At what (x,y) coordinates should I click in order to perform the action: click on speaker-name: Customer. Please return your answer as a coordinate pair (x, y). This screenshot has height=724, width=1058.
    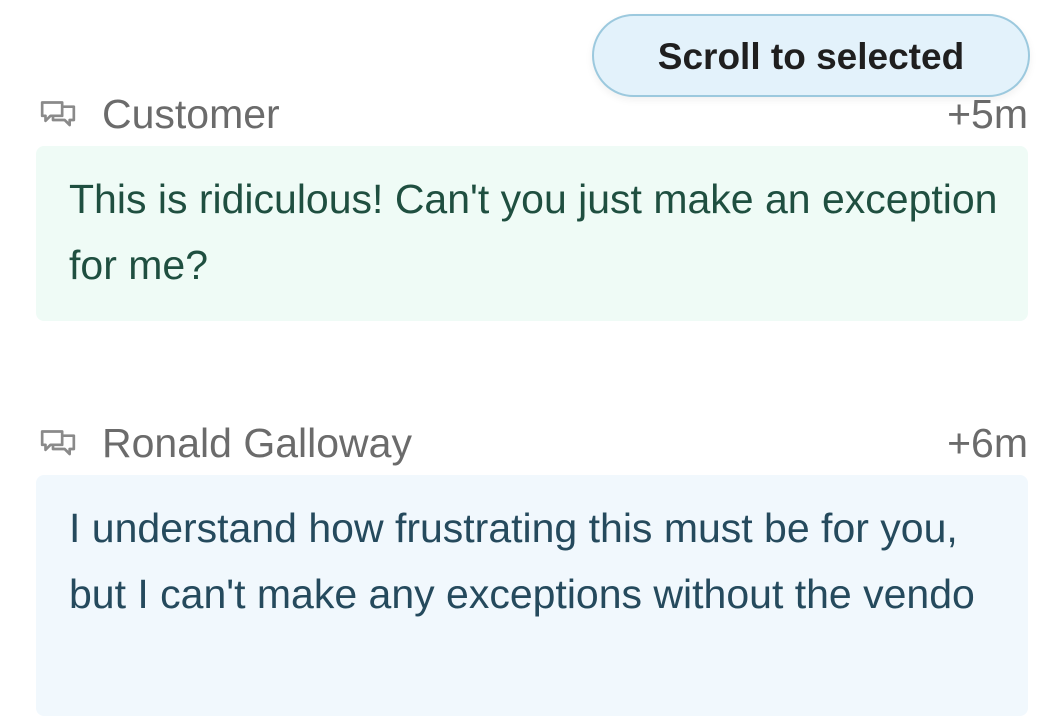
    Looking at the image, I should click on (191, 114).